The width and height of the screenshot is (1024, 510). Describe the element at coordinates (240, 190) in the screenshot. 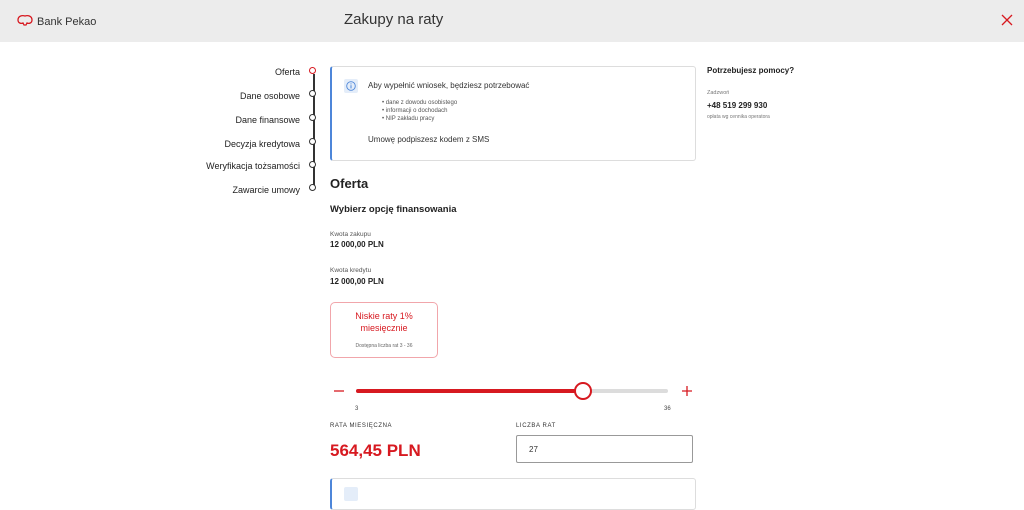

I see `step-zawarcie-umowy: Zawarcie umowy` at that location.